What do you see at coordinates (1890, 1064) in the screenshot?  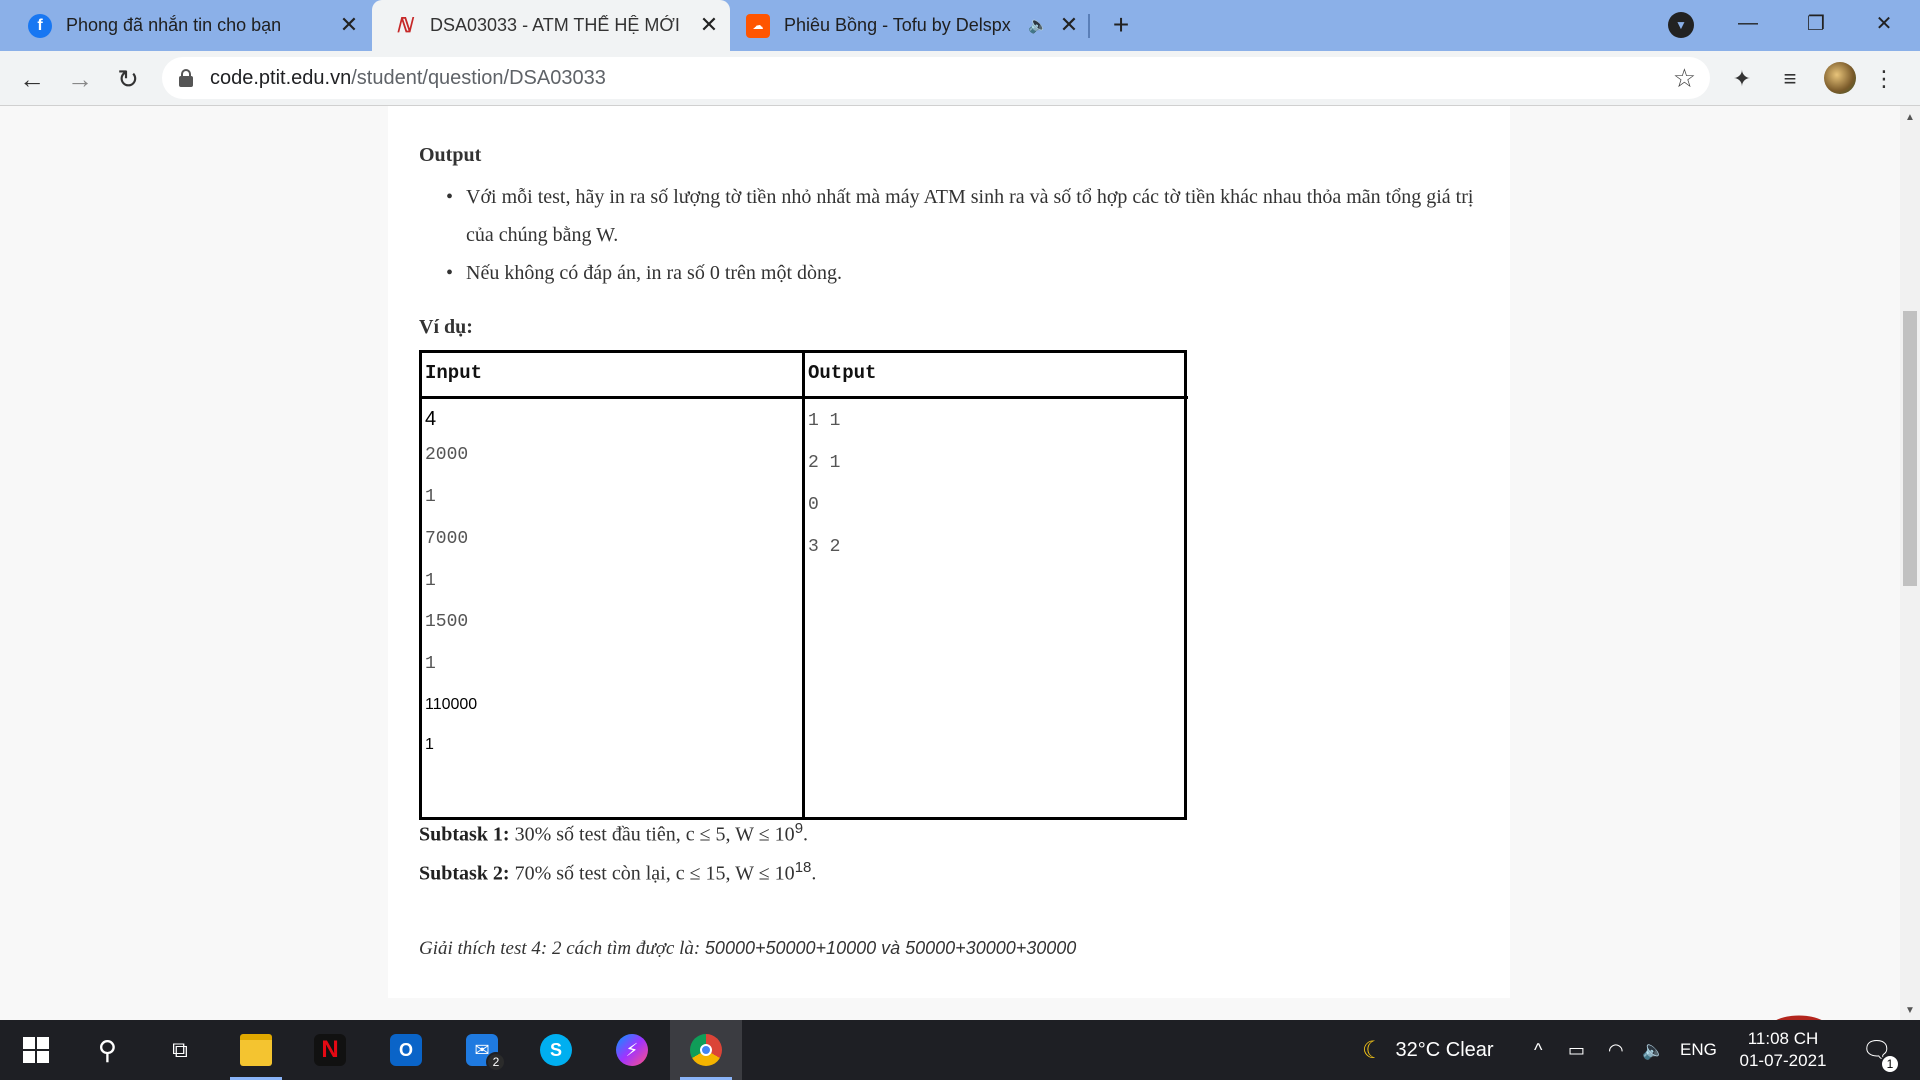 I see `notification-badge: 1` at bounding box center [1890, 1064].